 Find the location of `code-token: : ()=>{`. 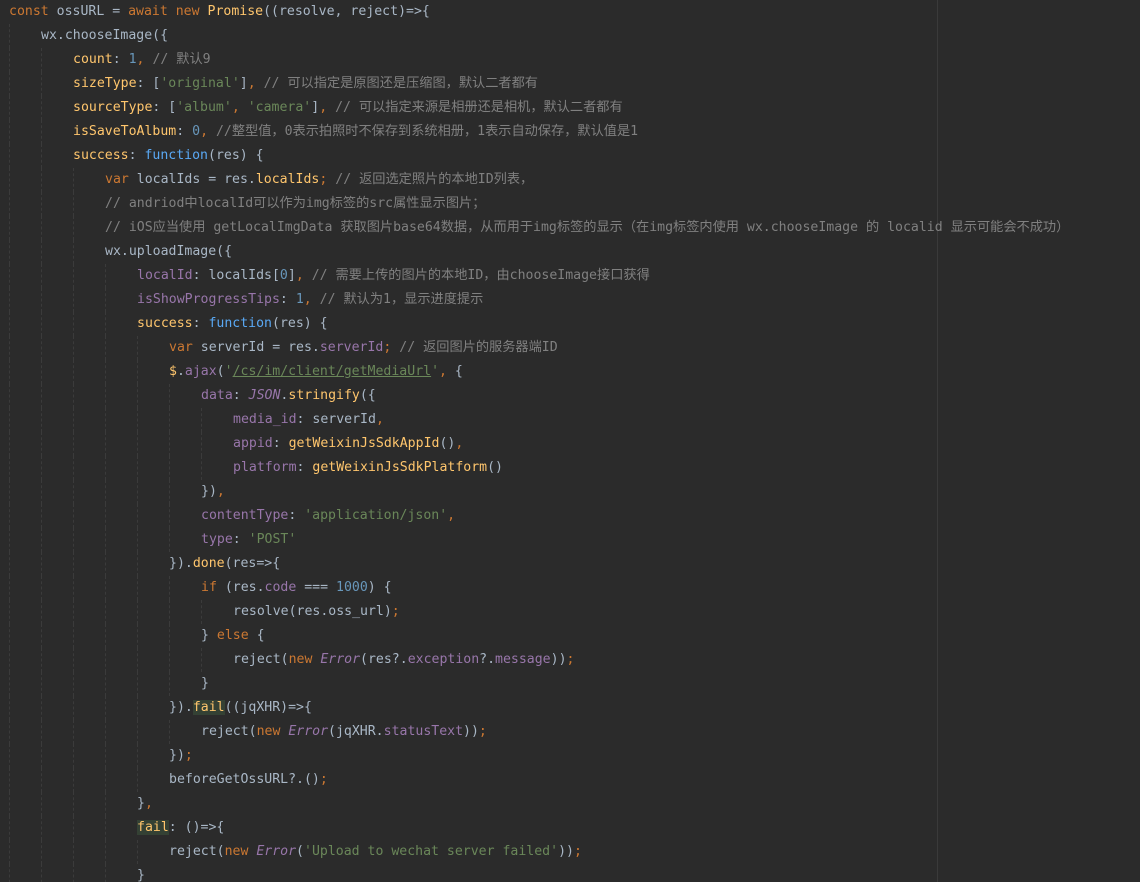

code-token: : ()=>{ is located at coordinates (196, 827).